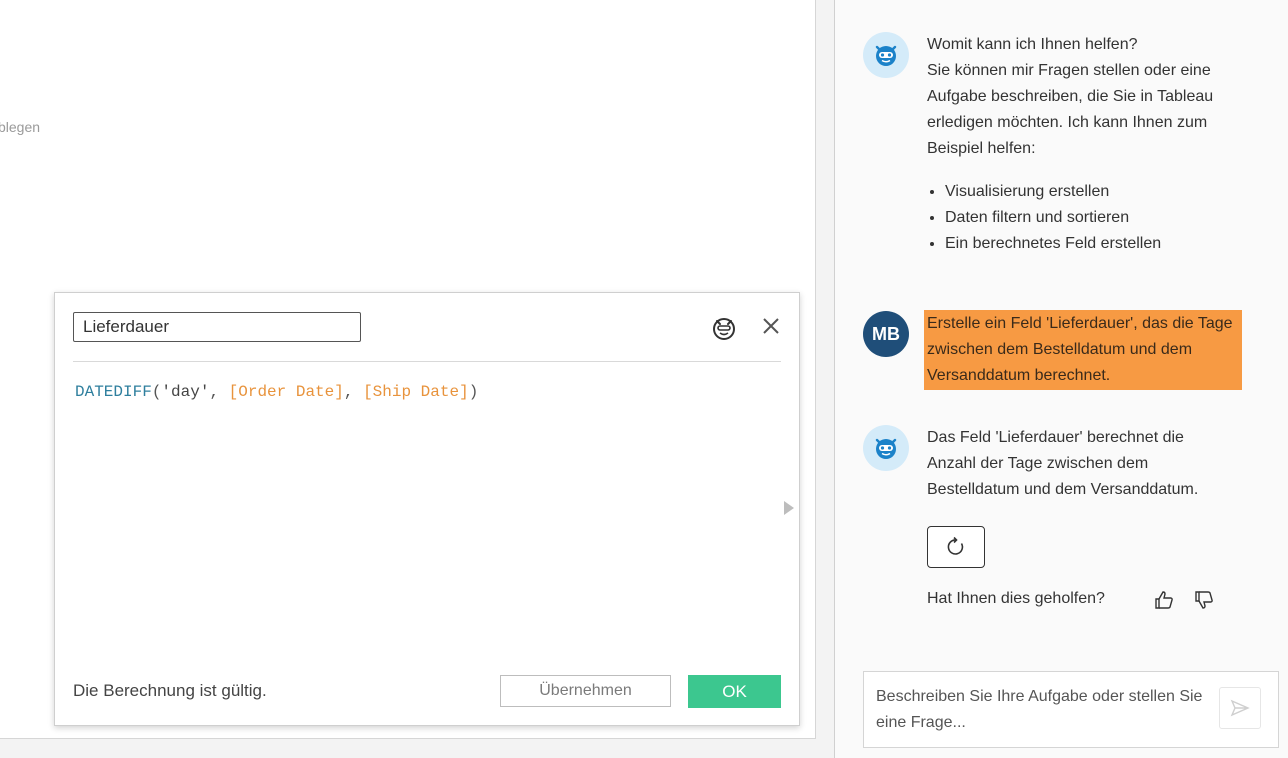 Image resolution: width=1288 pixels, height=758 pixels. Describe the element at coordinates (185, 392) in the screenshot. I see `formula-string-arg: 'day'` at that location.